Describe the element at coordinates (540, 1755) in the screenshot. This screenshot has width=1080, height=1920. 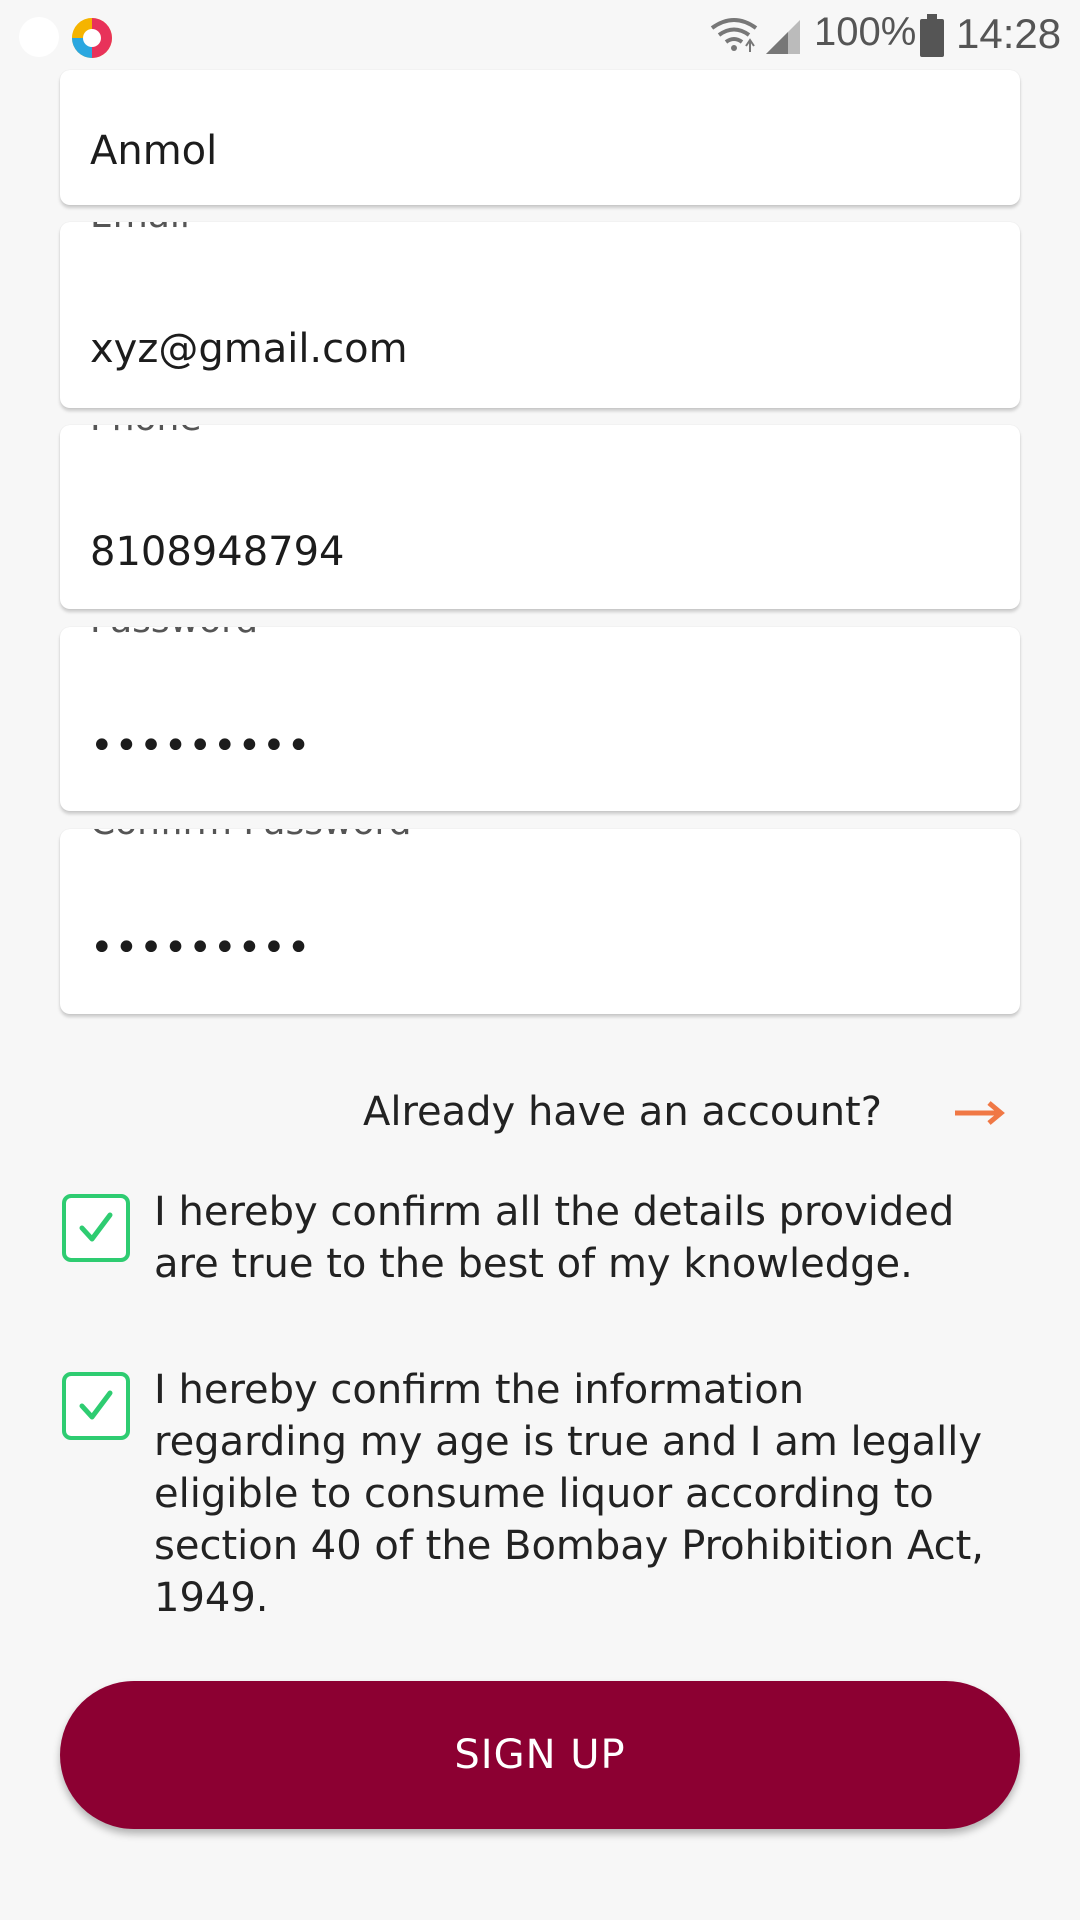
I see `sign-up-button: SIGN UP` at that location.